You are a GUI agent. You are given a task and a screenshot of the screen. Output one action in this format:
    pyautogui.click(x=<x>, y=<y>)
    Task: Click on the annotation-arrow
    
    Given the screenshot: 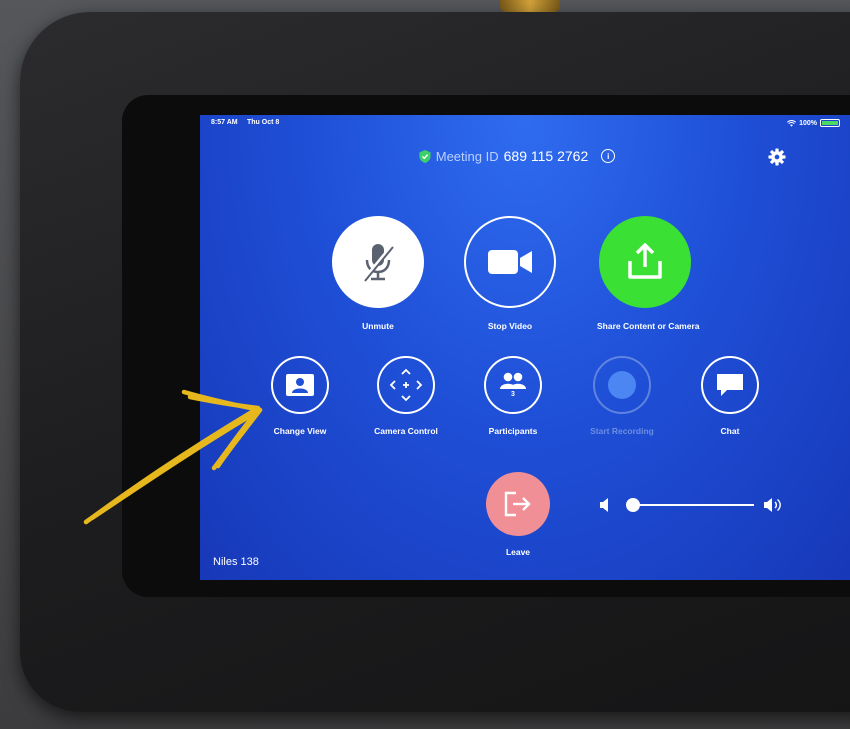 What is the action you would take?
    pyautogui.click(x=173, y=457)
    